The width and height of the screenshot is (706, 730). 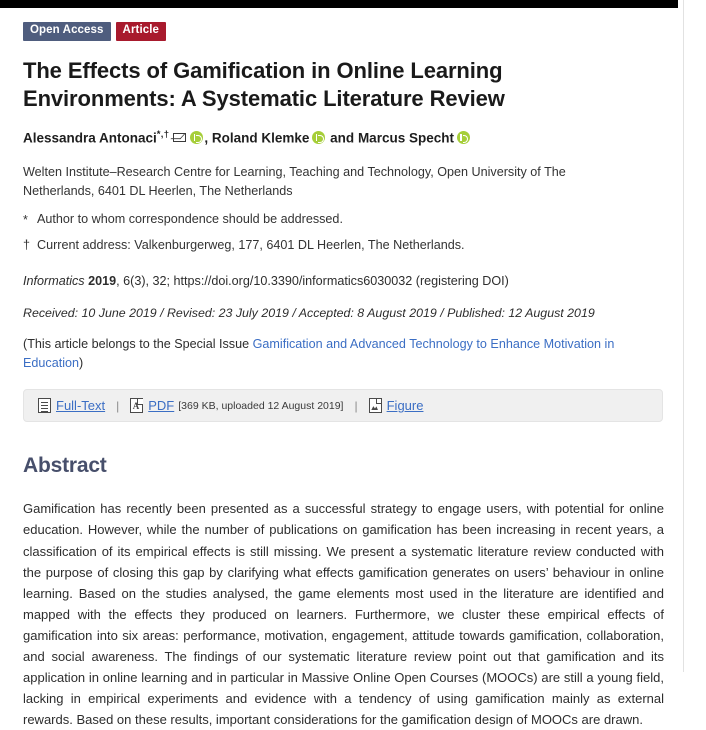 I want to click on author-1-marks: *,†, so click(x=163, y=134).